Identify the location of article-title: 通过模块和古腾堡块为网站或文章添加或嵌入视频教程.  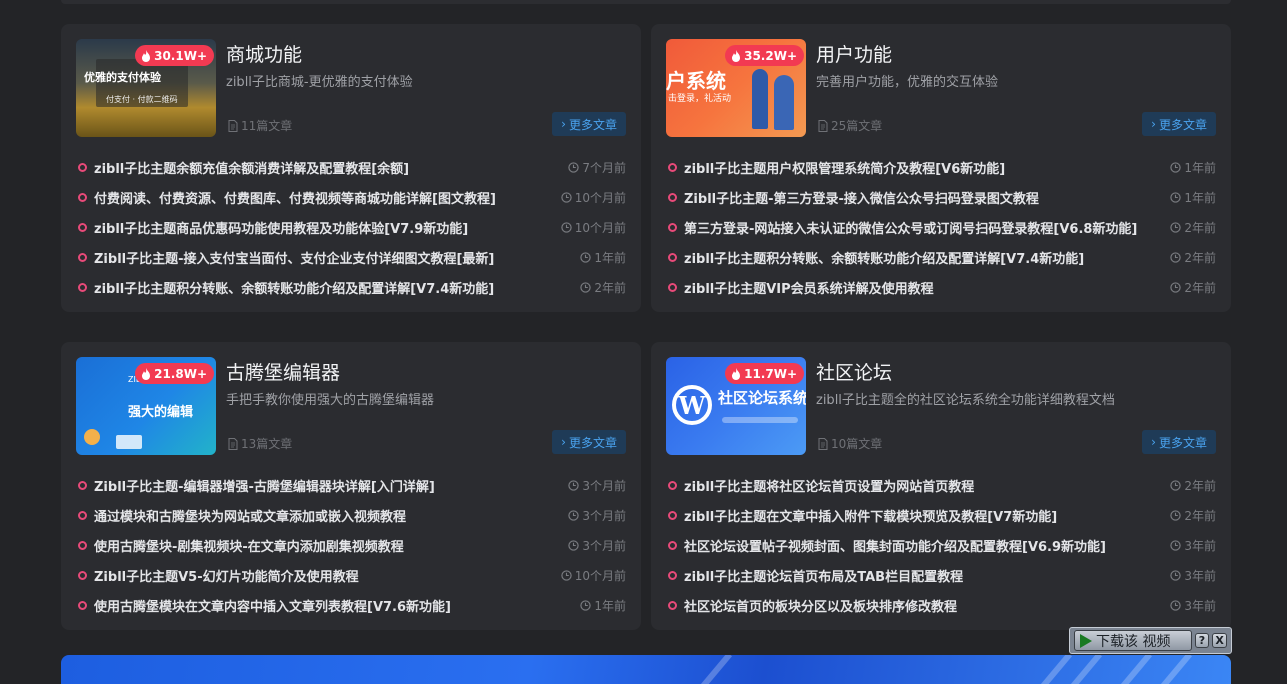
(250, 515).